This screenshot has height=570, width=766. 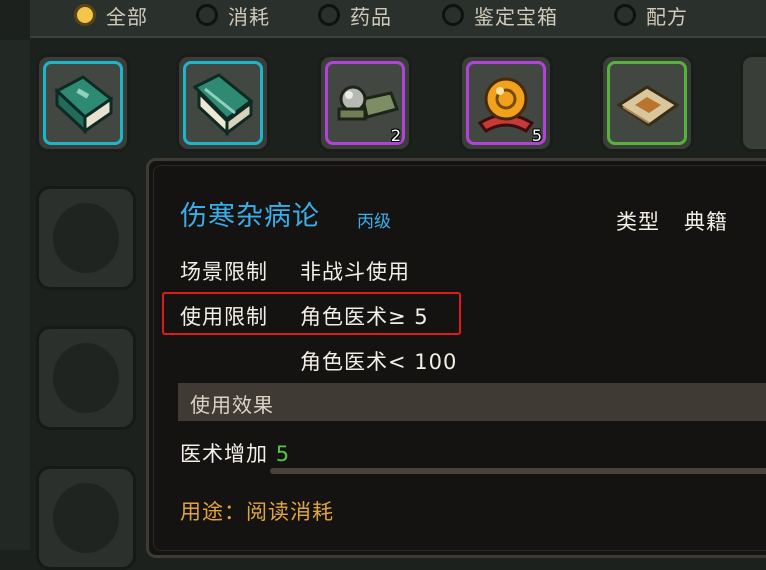 I want to click on filter-label: 鉴定宝箱, so click(x=516, y=16).